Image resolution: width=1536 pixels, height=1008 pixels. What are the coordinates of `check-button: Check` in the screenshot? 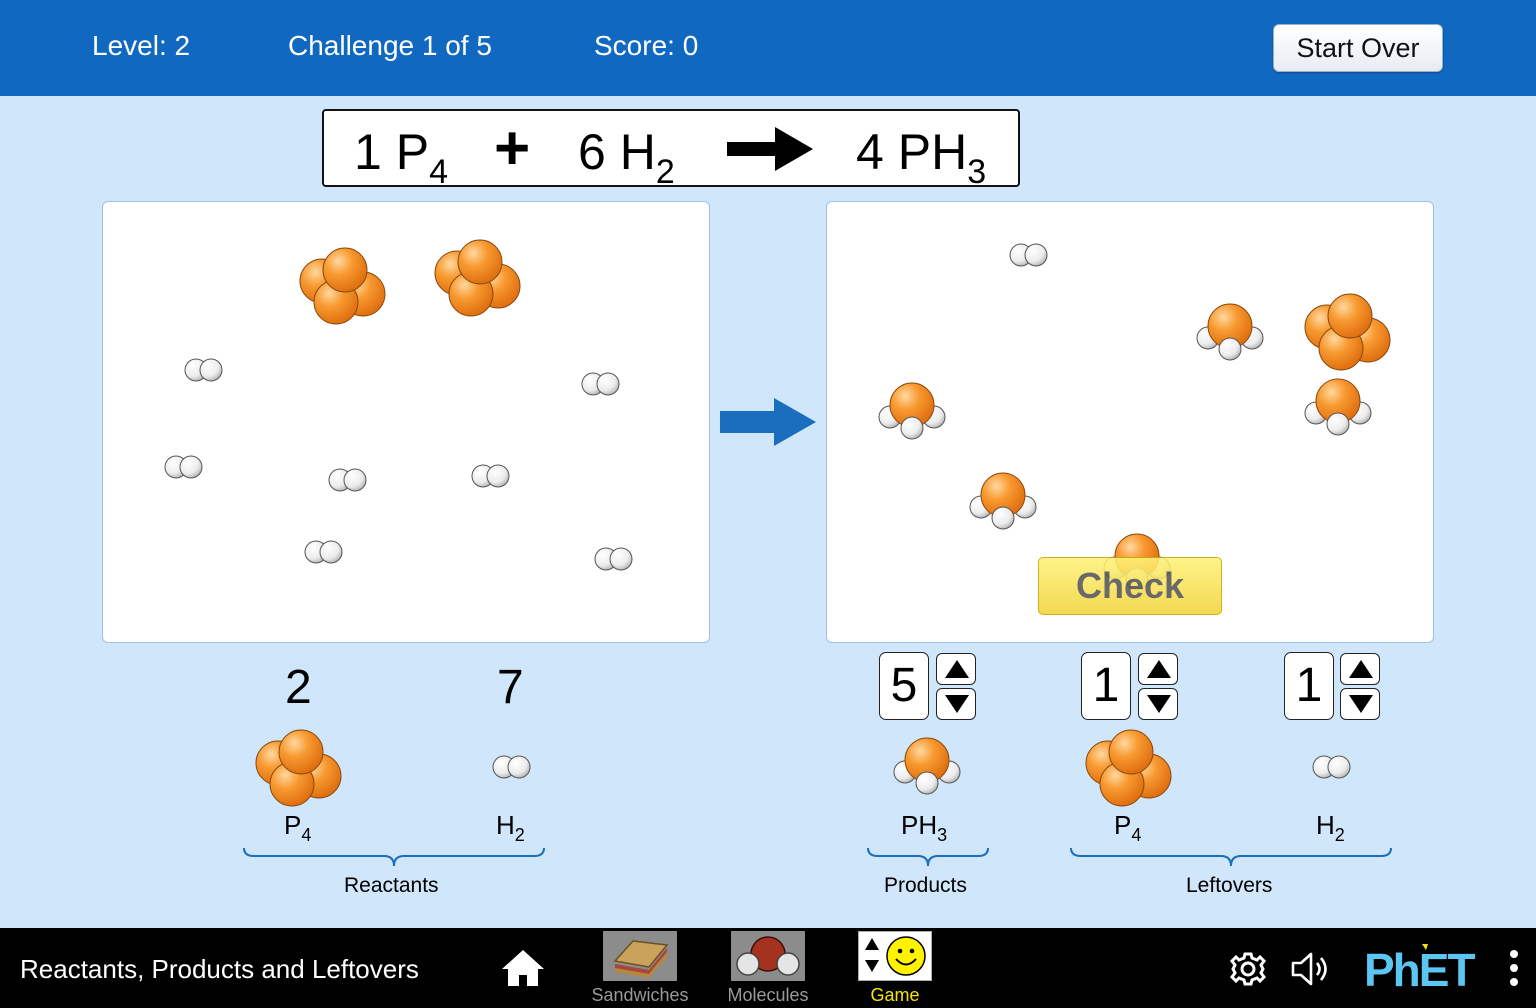 It's located at (1130, 586).